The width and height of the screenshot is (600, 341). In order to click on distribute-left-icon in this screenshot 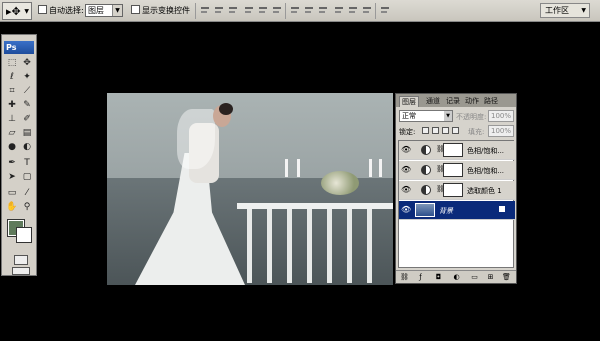, I will do `click(339, 10)`.